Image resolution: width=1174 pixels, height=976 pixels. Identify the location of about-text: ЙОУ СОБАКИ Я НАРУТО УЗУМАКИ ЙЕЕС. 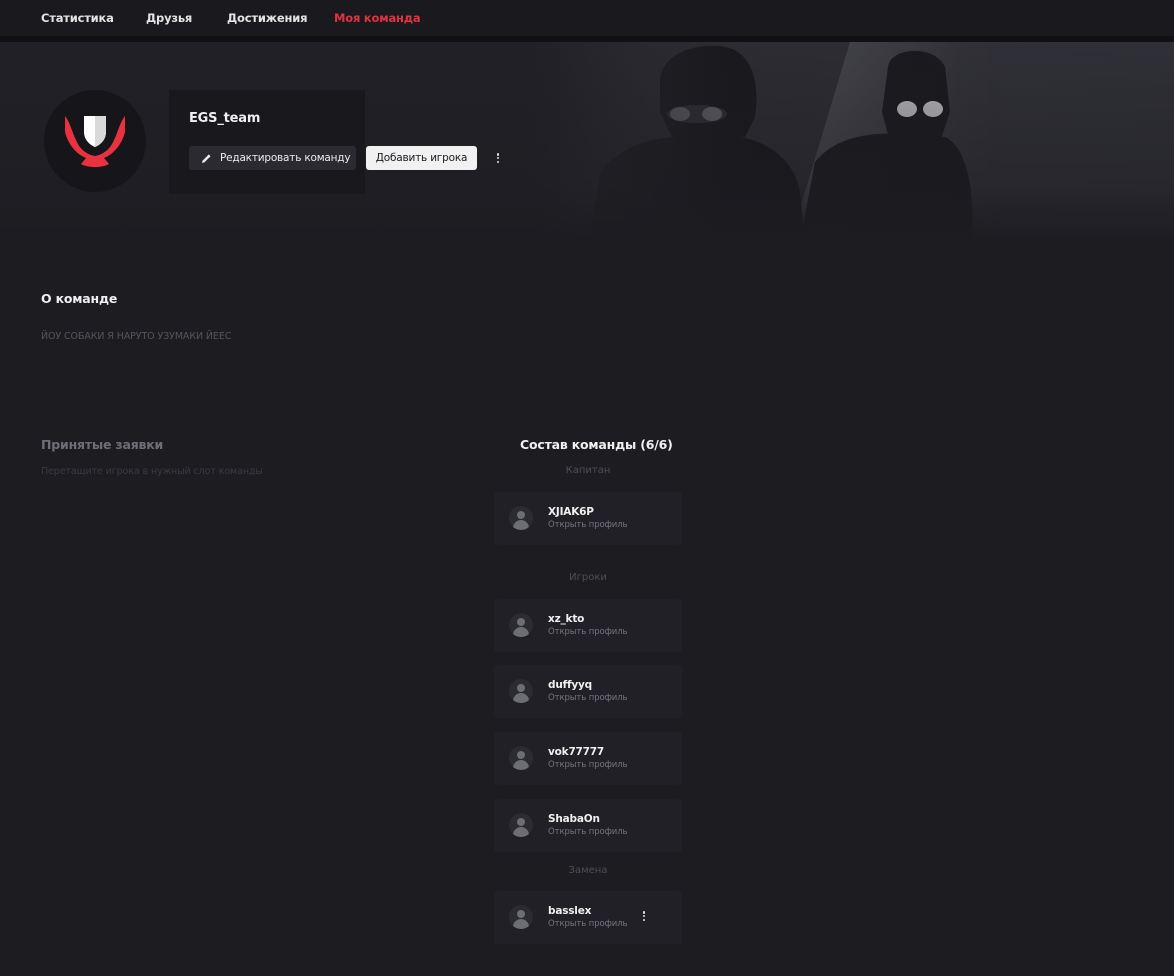
(136, 336).